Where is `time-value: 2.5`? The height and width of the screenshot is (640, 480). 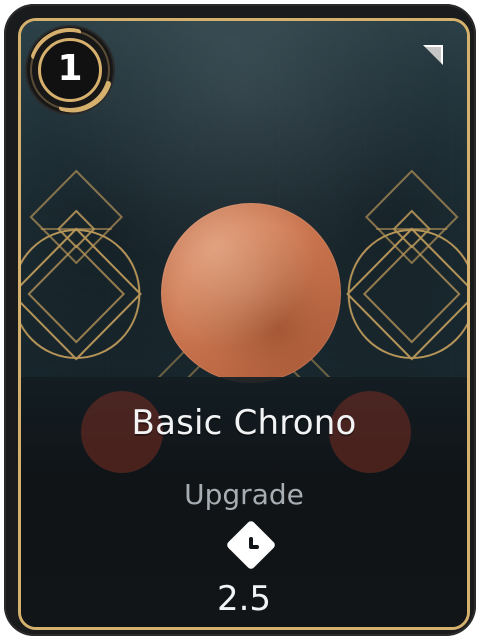
time-value: 2.5 is located at coordinates (244, 599).